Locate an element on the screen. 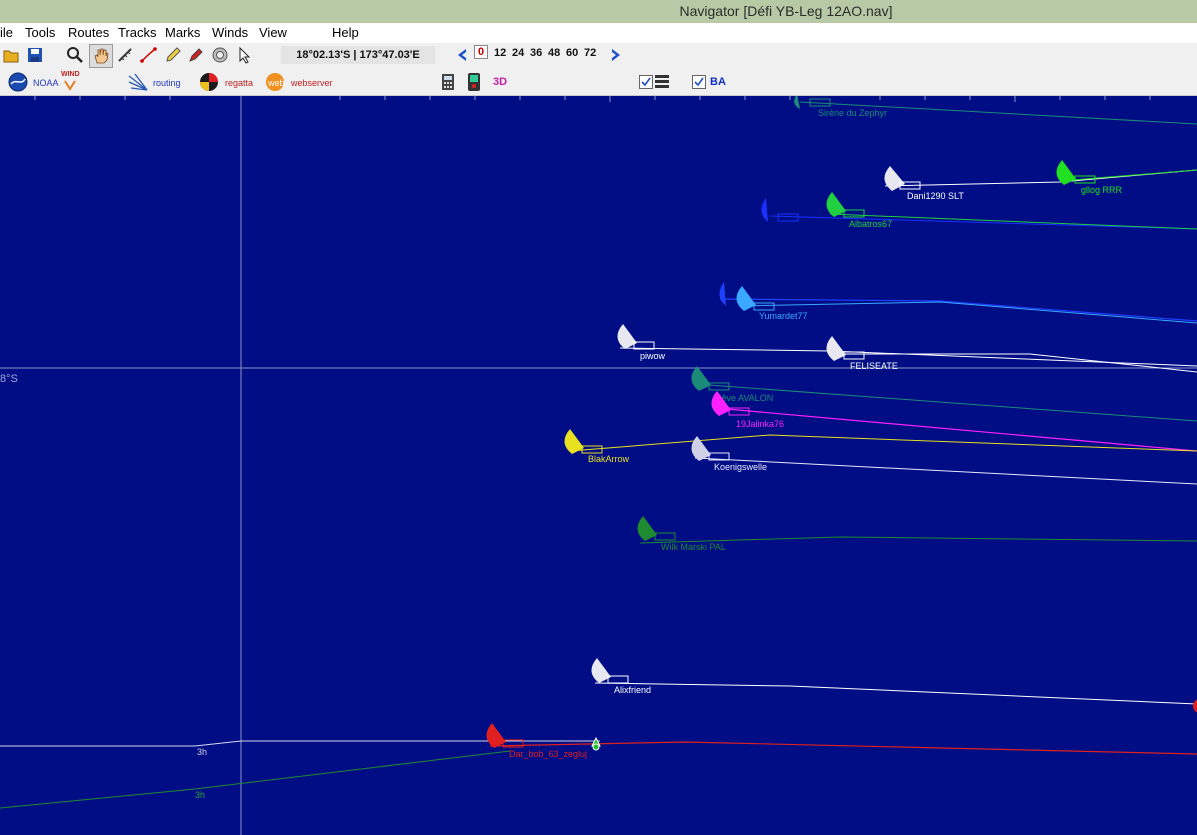  previous-time-arrow-icon is located at coordinates (462, 55).